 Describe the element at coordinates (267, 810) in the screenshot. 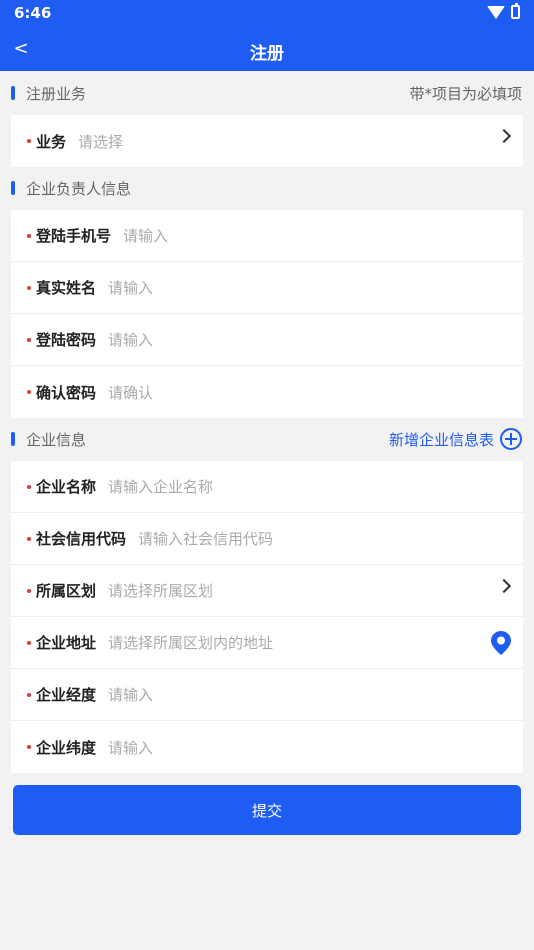

I see `submit-button: 提交` at that location.